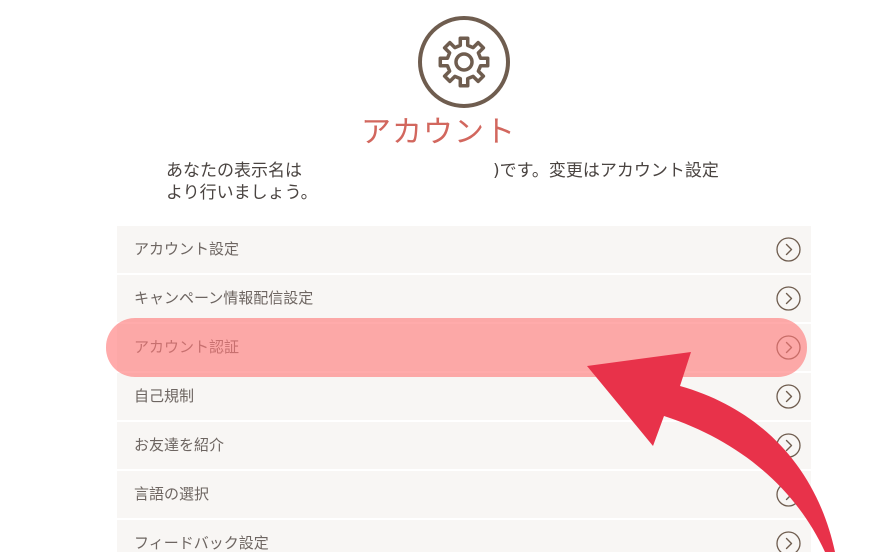 This screenshot has height=552, width=877. What do you see at coordinates (187, 249) in the screenshot?
I see `menu-item-label: アカウント設定` at bounding box center [187, 249].